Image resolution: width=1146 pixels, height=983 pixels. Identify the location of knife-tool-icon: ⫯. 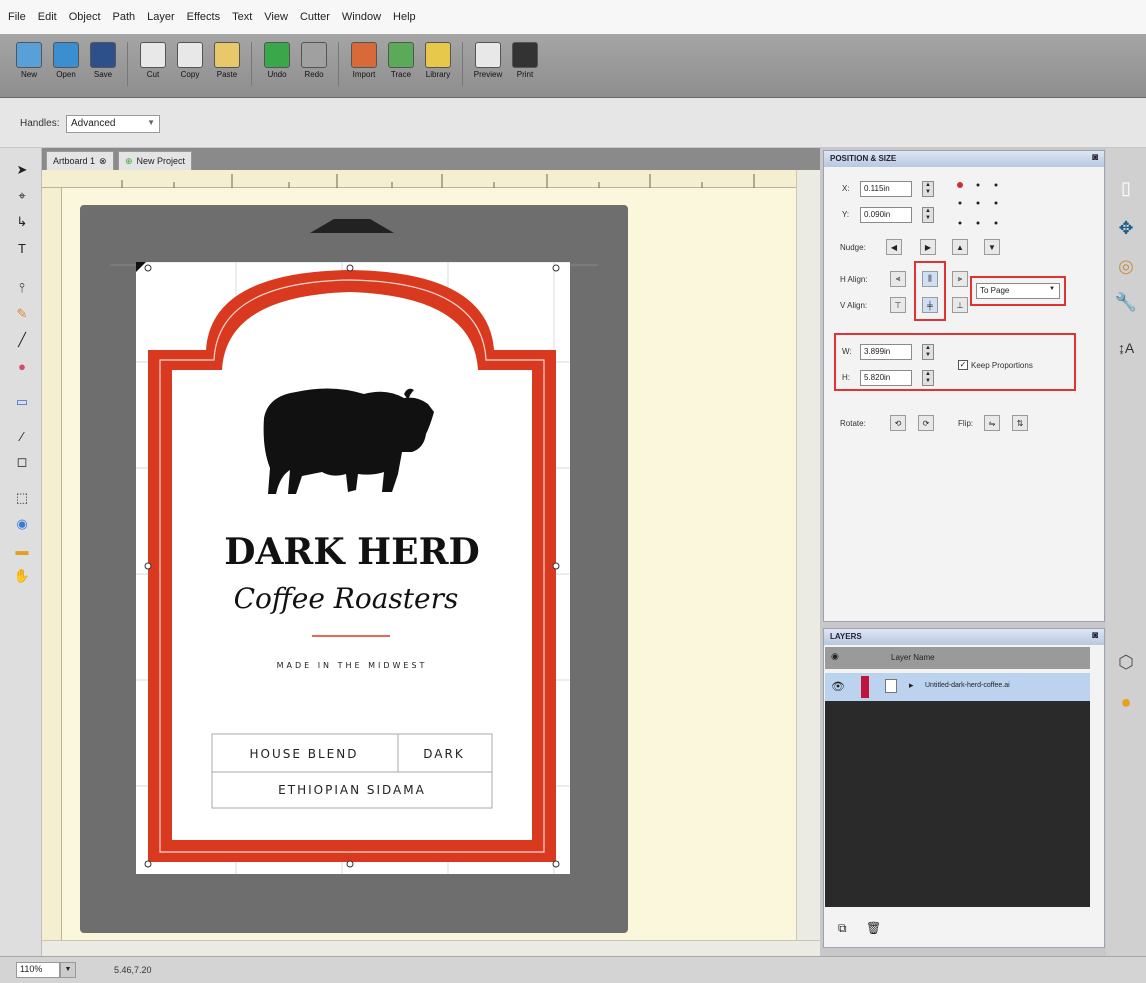
(22, 288).